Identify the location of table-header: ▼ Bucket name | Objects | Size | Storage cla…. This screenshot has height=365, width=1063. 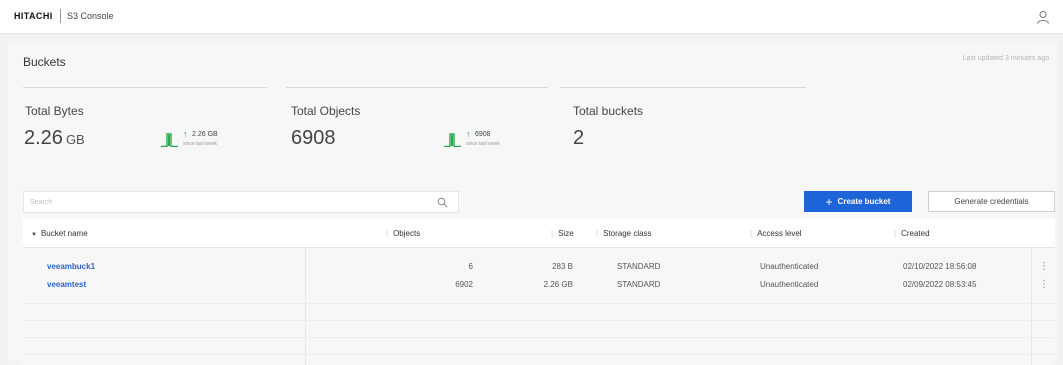
(539, 233).